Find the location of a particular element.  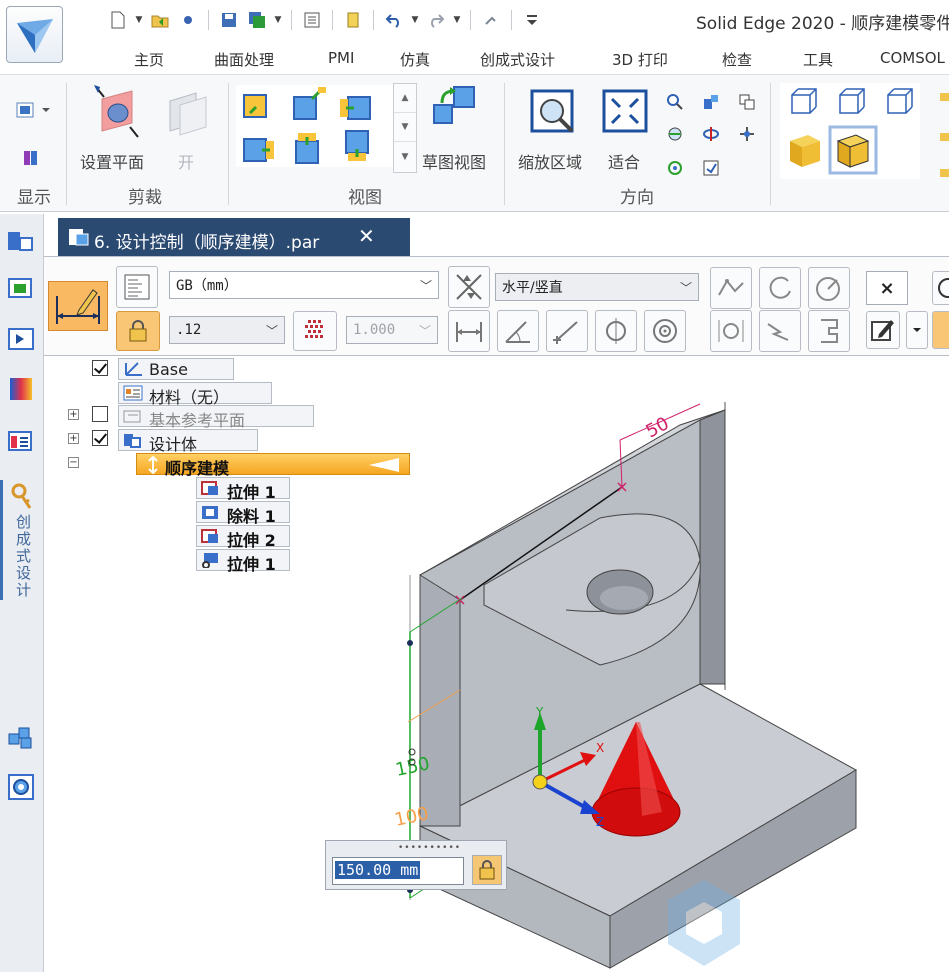

undo-dropdown-icon: ▼ is located at coordinates (415, 20).